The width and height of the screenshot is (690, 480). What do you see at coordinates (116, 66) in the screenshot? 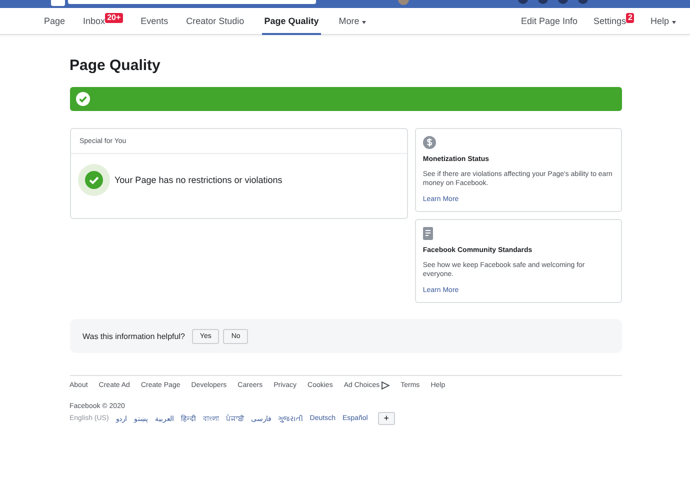
I see `page-title: Page Quality` at bounding box center [116, 66].